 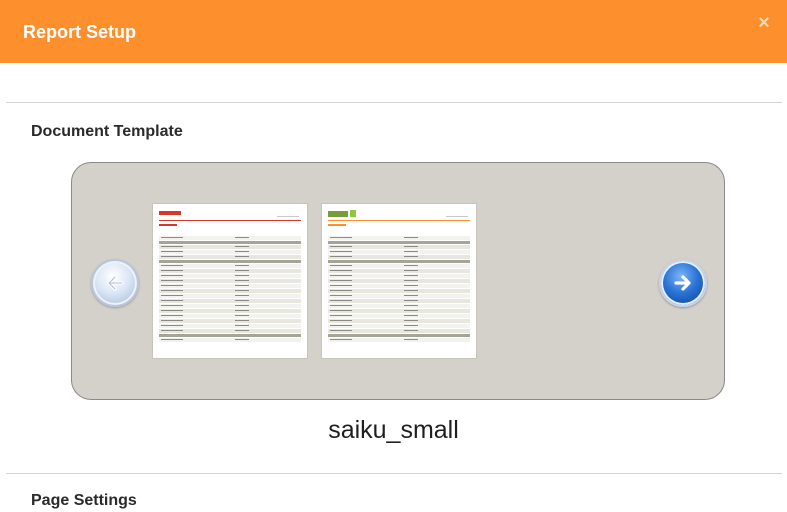 What do you see at coordinates (393, 31) in the screenshot?
I see `dialog-header: Report Setup ×` at bounding box center [393, 31].